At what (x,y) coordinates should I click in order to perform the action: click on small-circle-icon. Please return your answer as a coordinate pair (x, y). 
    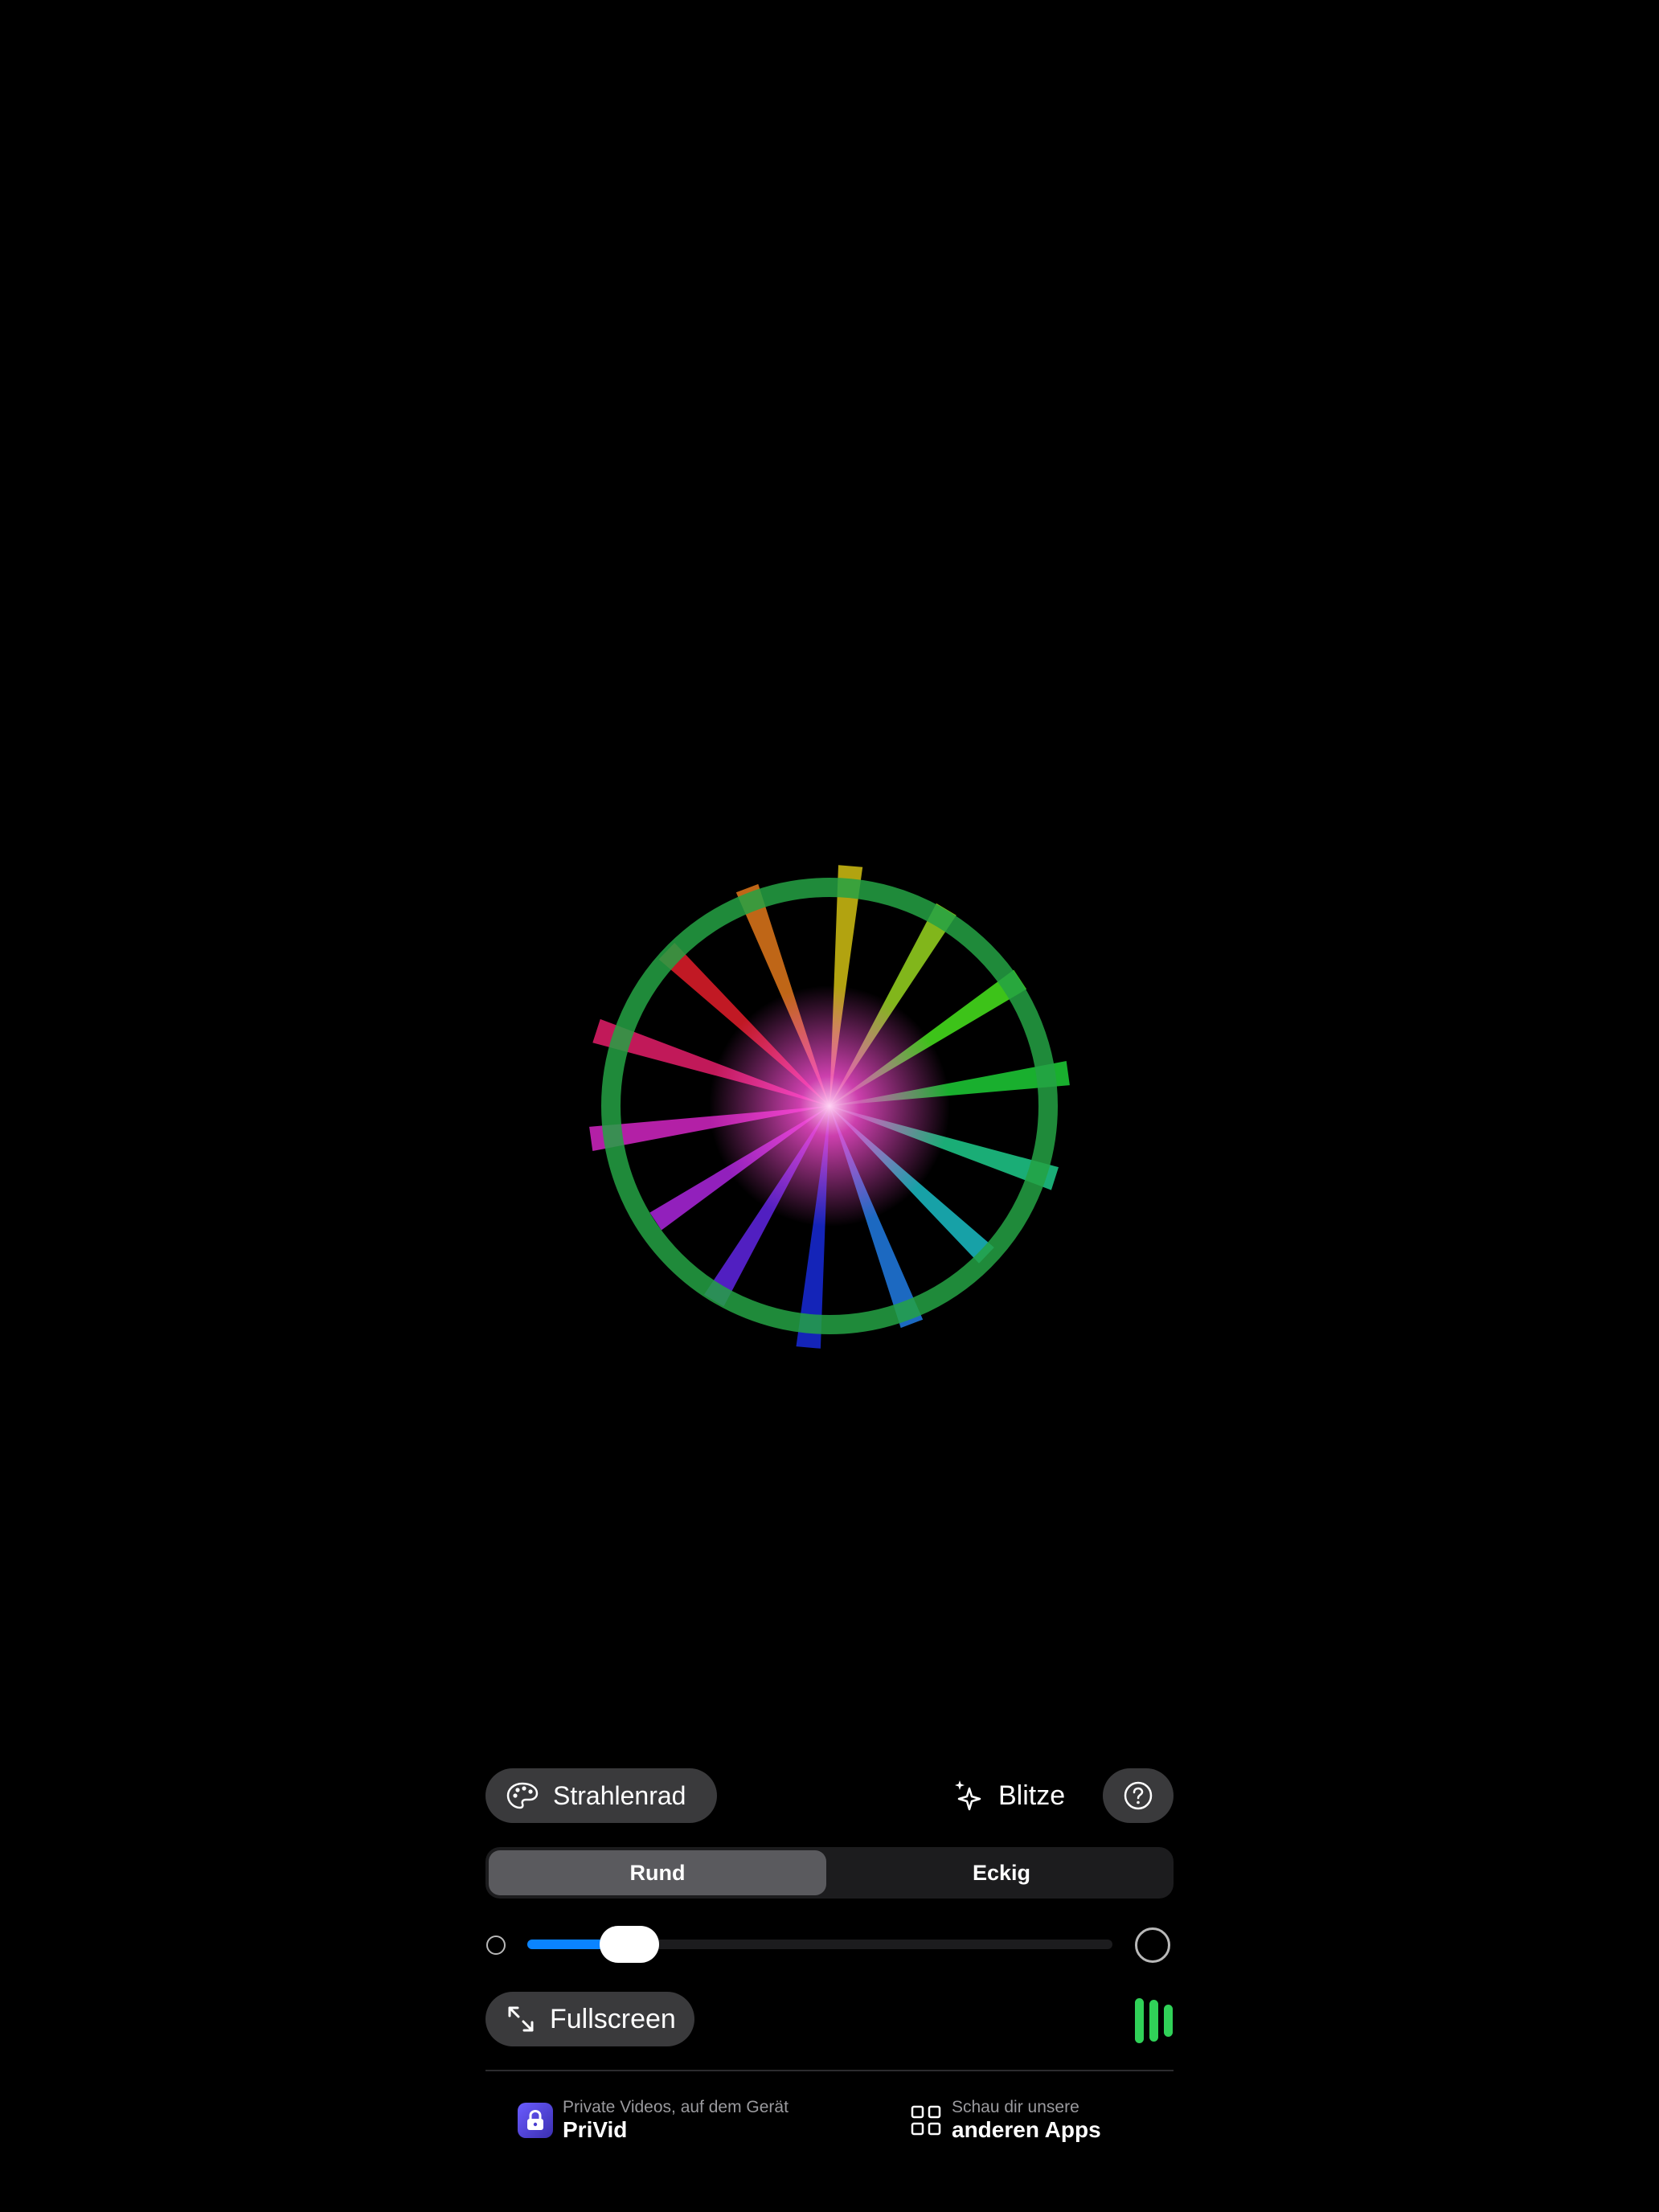
    Looking at the image, I should click on (496, 1945).